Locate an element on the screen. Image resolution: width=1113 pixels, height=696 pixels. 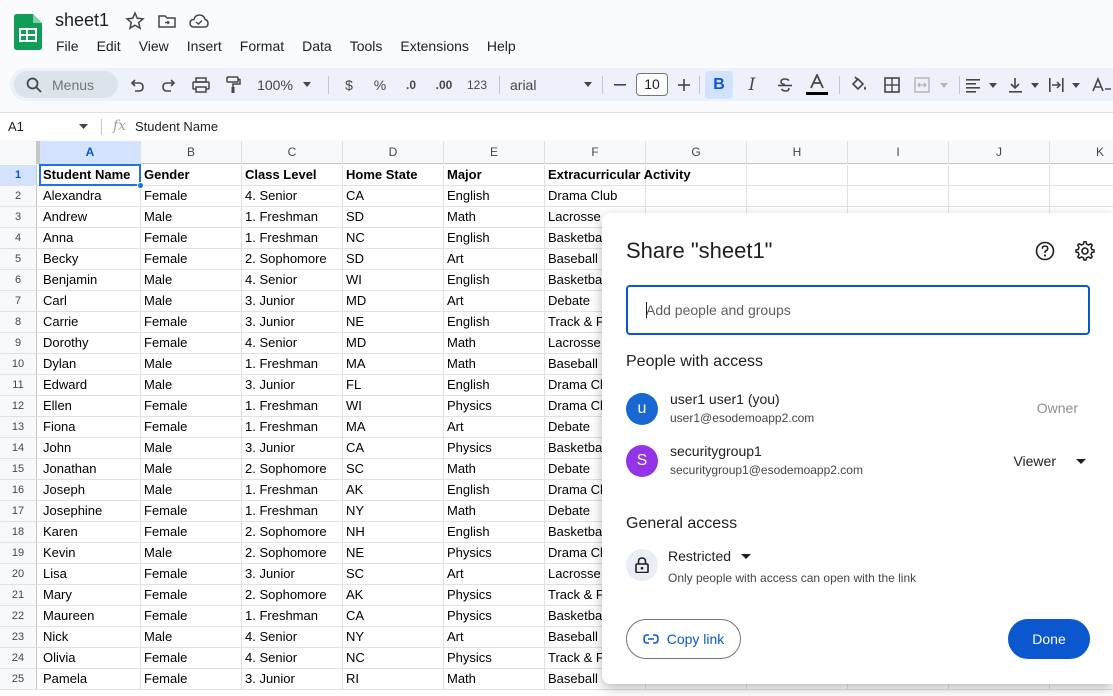
row-header: 21 is located at coordinates (18, 595).